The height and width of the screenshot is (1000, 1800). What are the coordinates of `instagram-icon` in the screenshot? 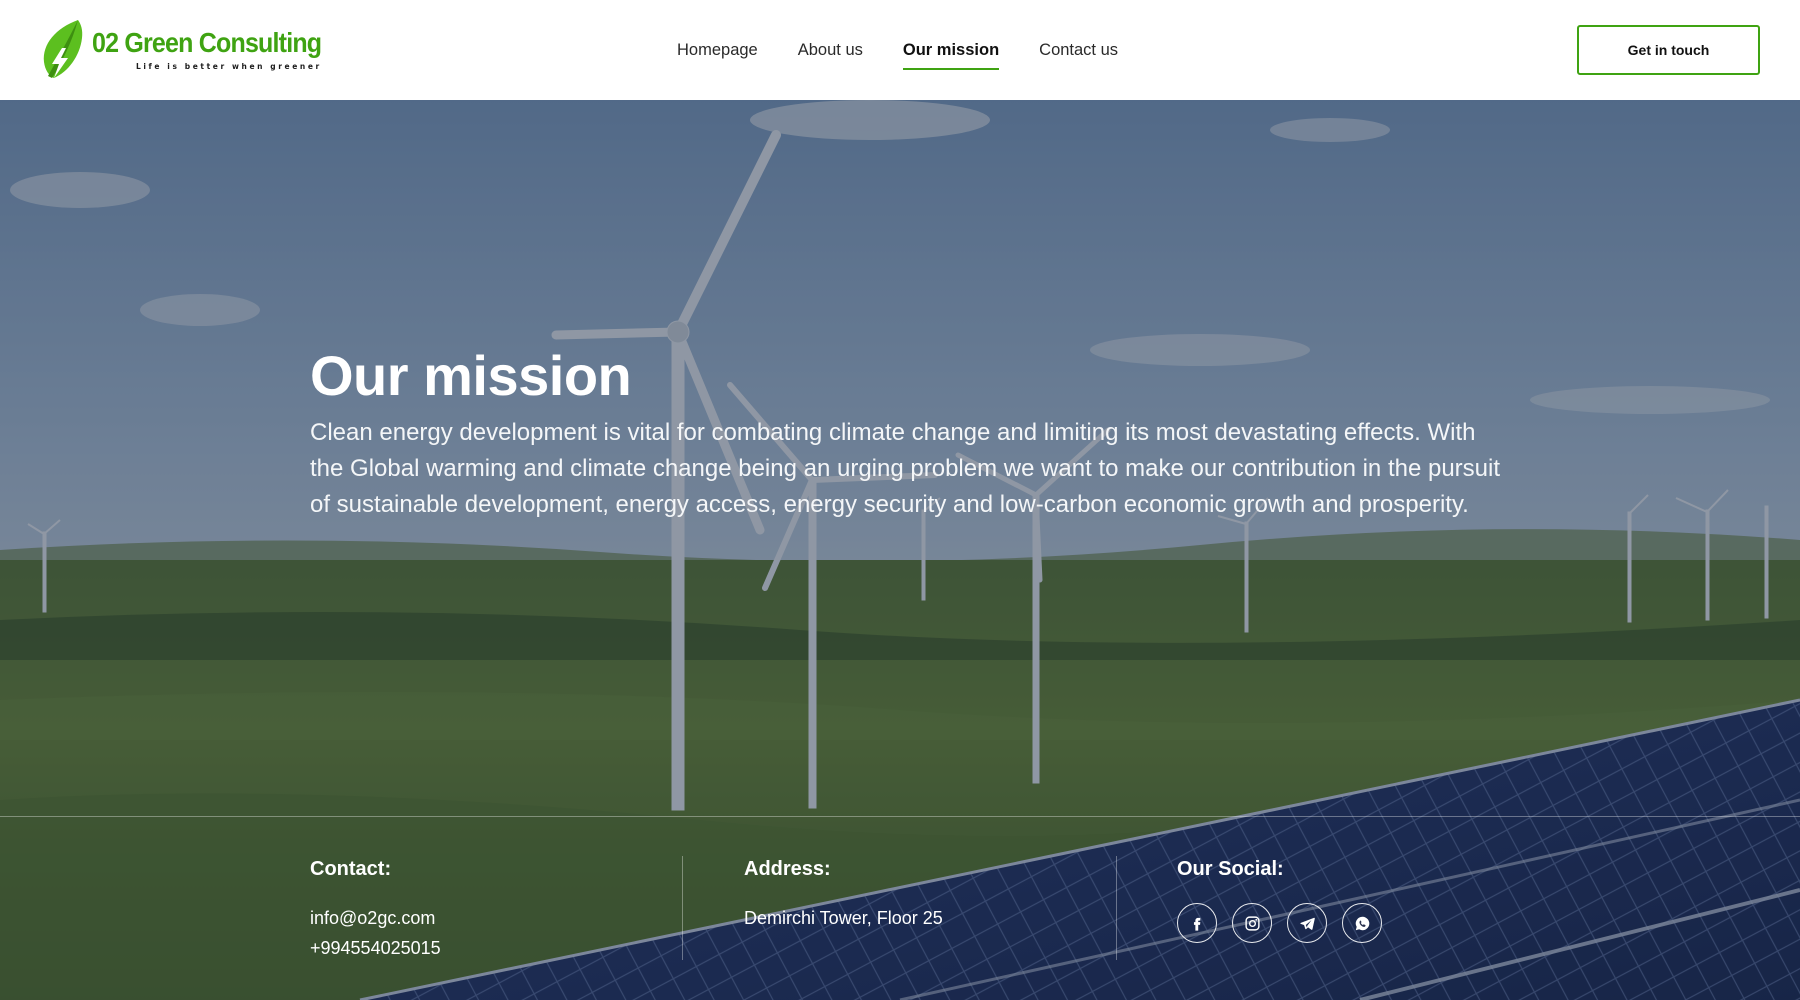 It's located at (1252, 923).